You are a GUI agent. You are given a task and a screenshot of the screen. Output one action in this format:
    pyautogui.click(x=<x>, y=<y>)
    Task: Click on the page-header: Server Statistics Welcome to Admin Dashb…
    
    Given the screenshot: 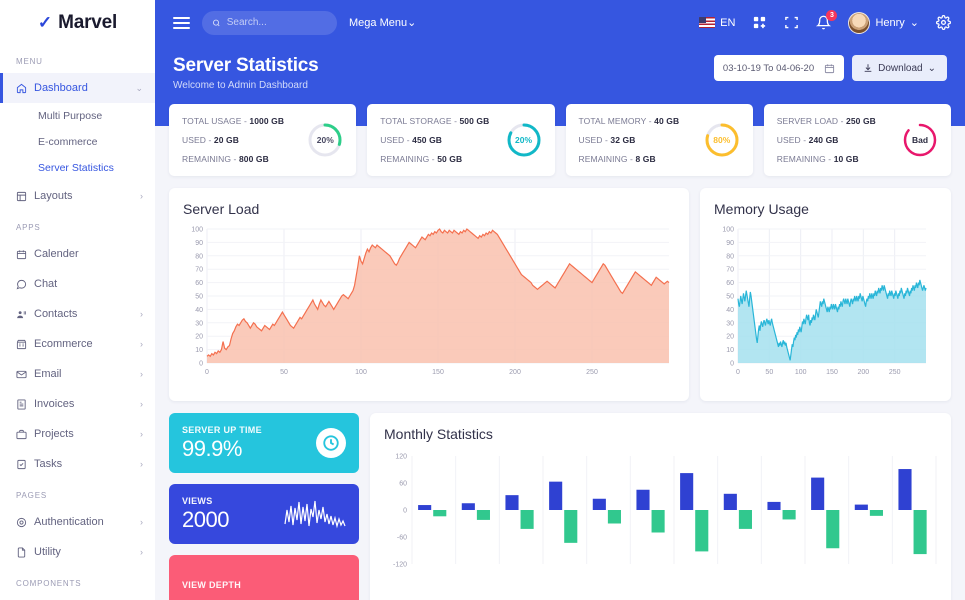 What is the action you would take?
    pyautogui.click(x=560, y=68)
    